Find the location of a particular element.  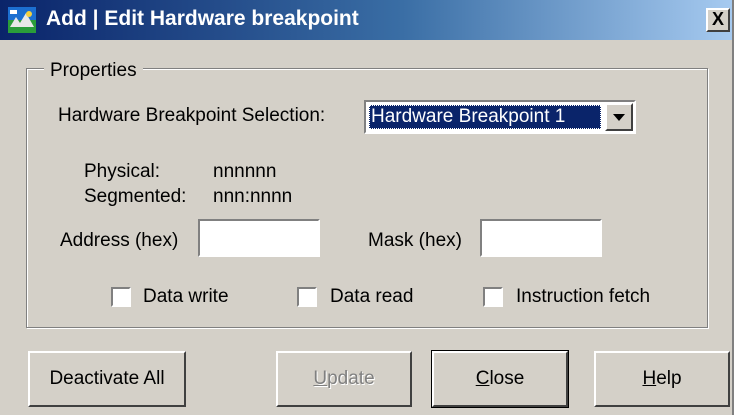

address-input is located at coordinates (259, 238).